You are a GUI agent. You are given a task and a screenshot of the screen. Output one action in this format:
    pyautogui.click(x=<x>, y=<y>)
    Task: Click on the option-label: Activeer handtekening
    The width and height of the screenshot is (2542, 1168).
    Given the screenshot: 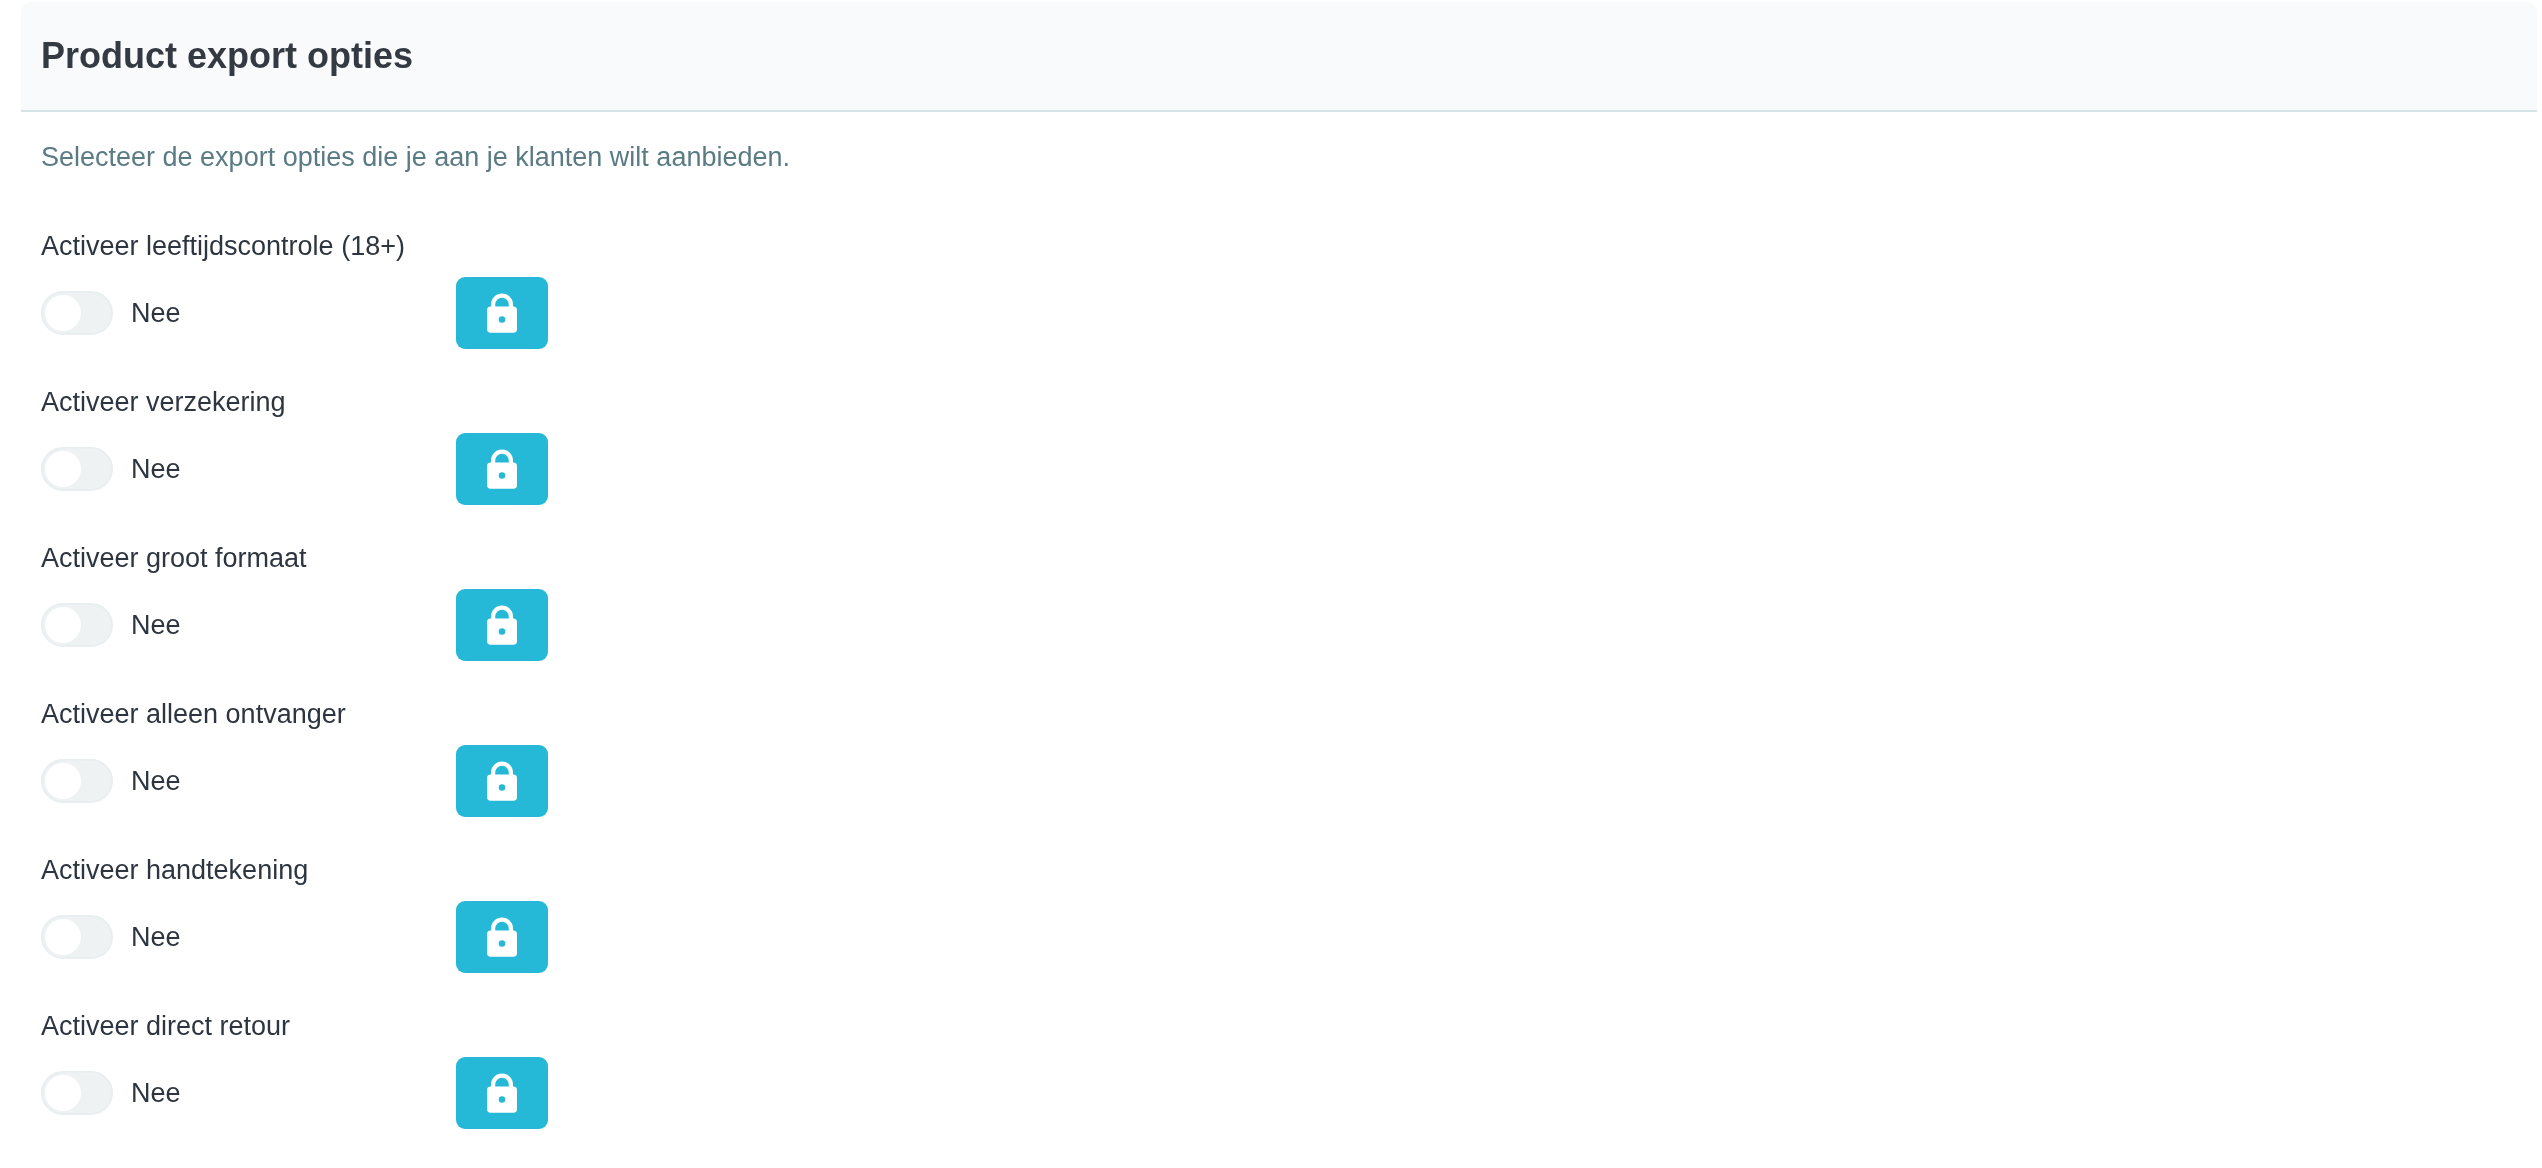 What is the action you would take?
    pyautogui.click(x=175, y=870)
    